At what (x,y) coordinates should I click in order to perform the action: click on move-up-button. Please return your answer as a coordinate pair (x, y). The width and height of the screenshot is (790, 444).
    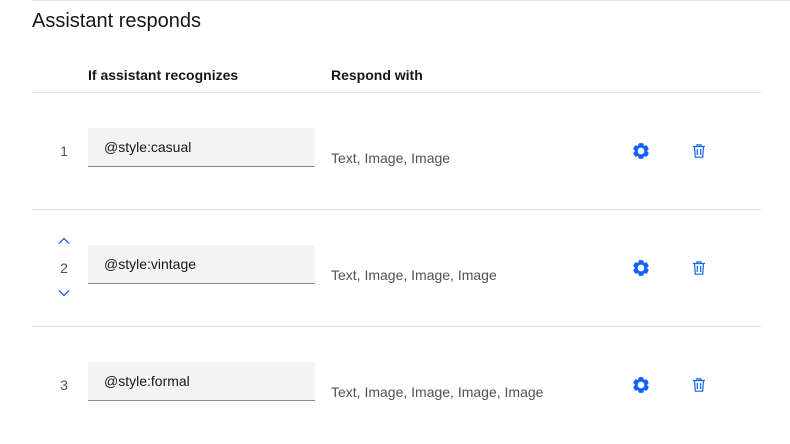
    Looking at the image, I should click on (64, 241).